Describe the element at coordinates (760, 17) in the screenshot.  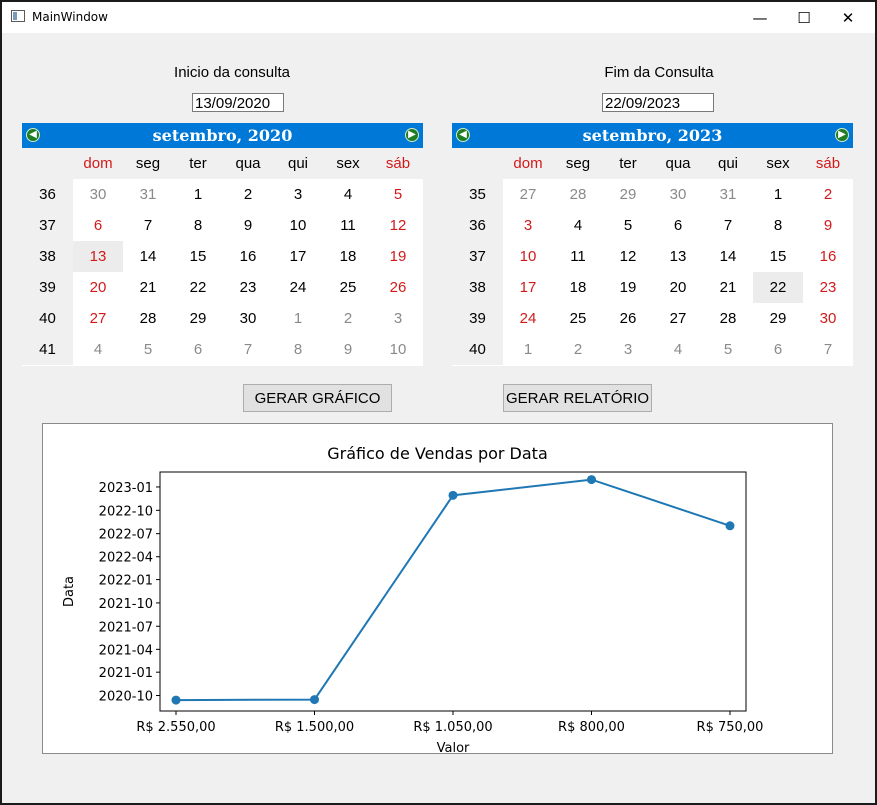
I see `minimize-button: —` at that location.